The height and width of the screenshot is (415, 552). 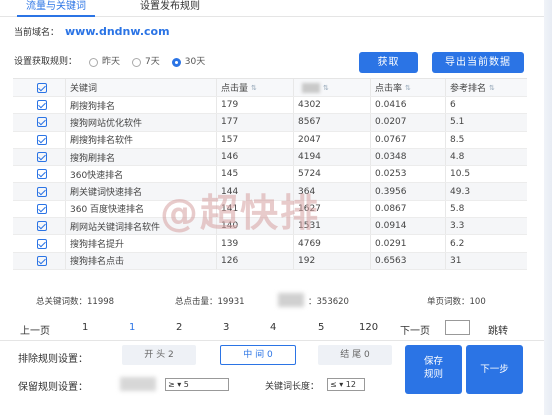 I want to click on cell-keyword: 刷关键词快速排名, so click(x=103, y=191).